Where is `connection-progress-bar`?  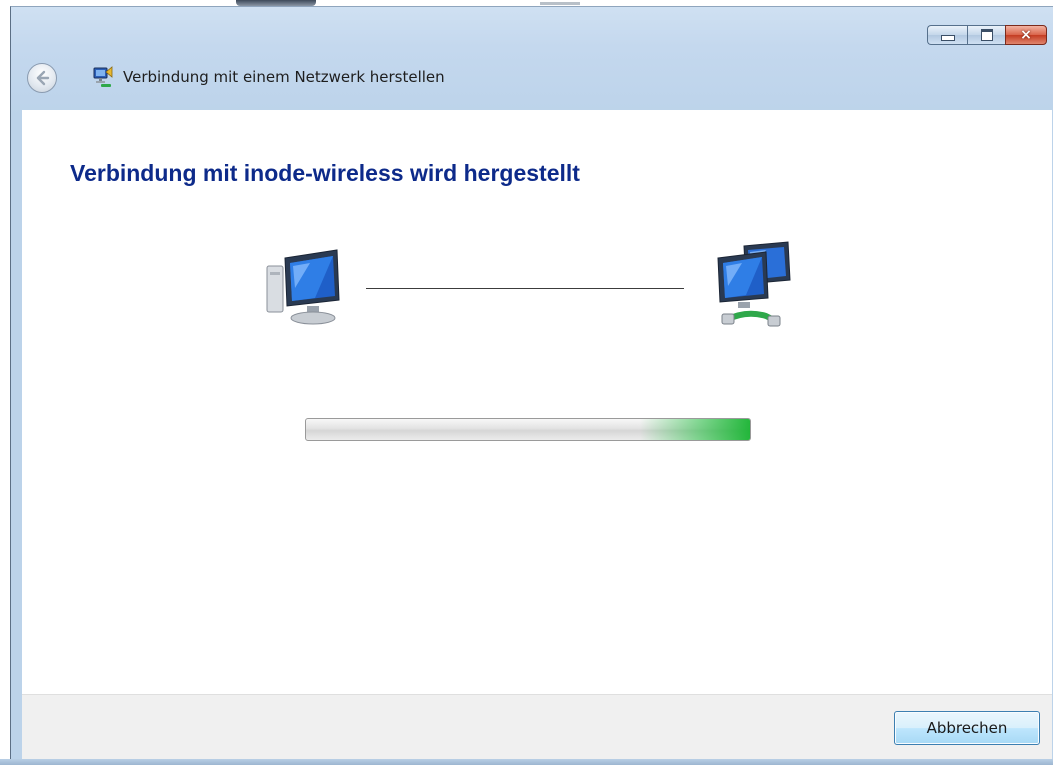
connection-progress-bar is located at coordinates (528, 429).